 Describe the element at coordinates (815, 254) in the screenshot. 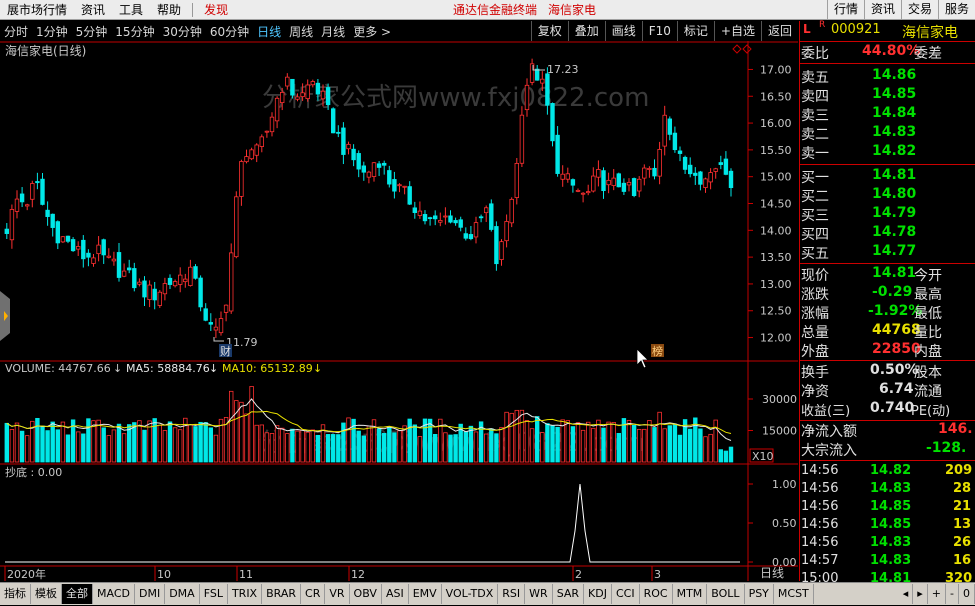

I see `bid-label: 买五` at that location.